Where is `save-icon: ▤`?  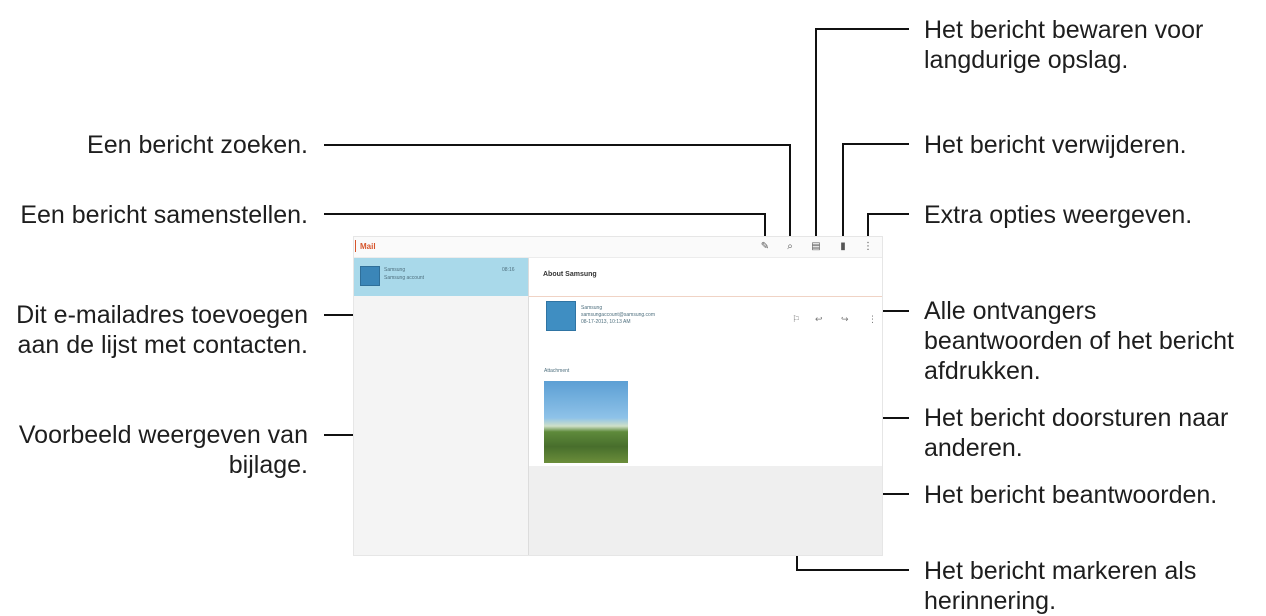 save-icon: ▤ is located at coordinates (816, 247).